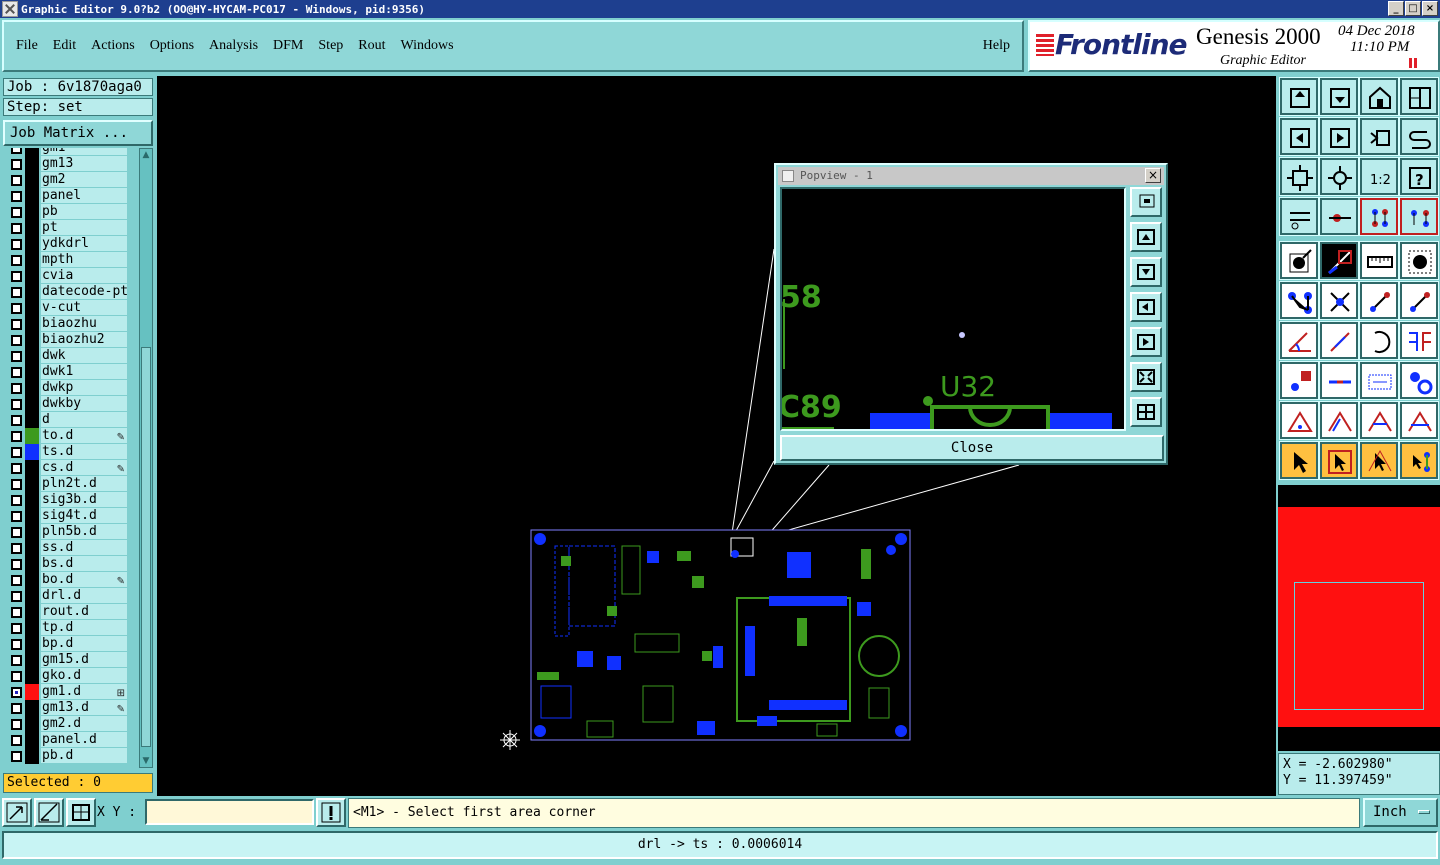  What do you see at coordinates (1339, 340) in the screenshot?
I see `tool-slash-icon` at bounding box center [1339, 340].